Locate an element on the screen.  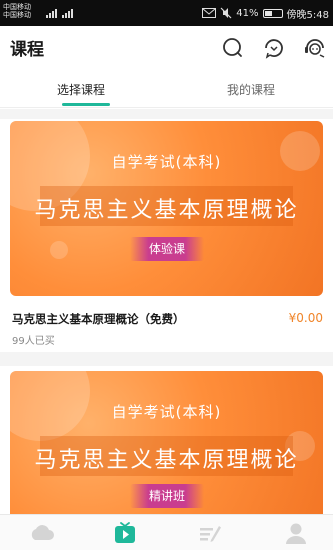
mute-icon is located at coordinates (226, 13).